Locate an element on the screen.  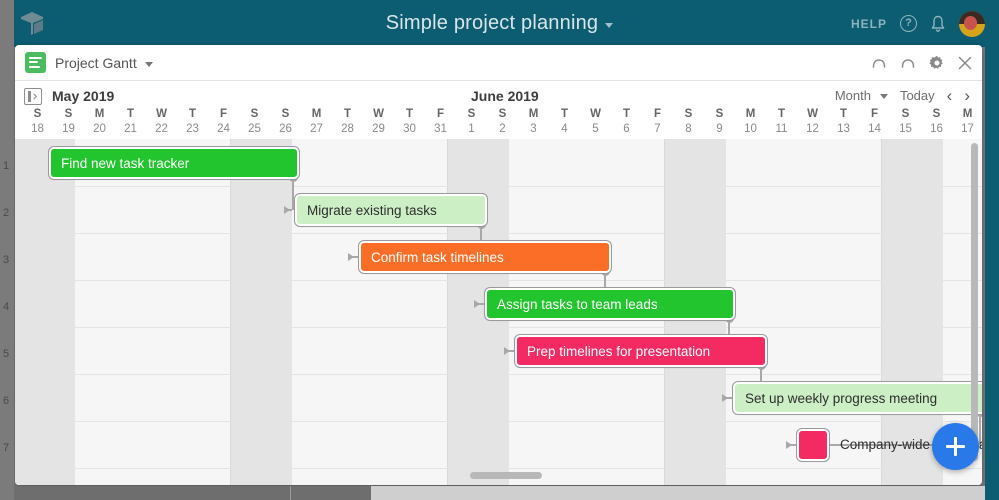
day-column-9: S9 is located at coordinates (719, 122).